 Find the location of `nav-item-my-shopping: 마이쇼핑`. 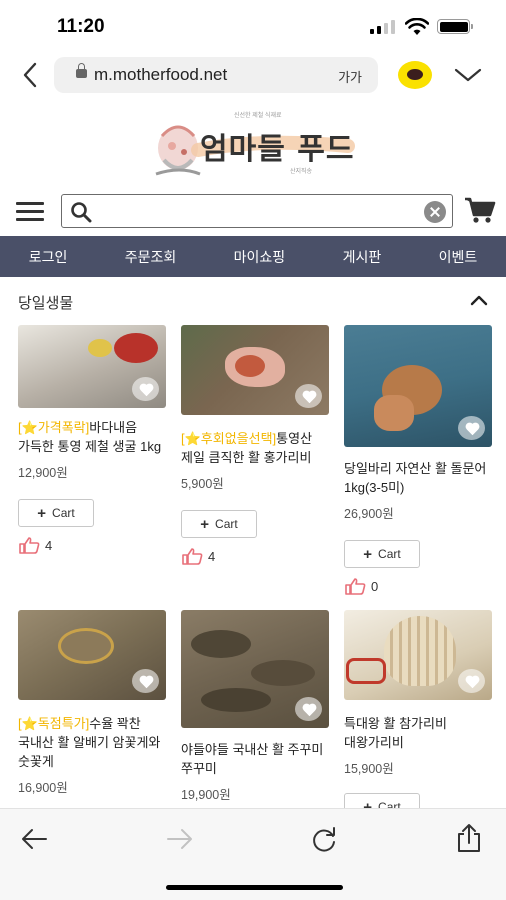

nav-item-my-shopping: 마이쇼핑 is located at coordinates (260, 257).